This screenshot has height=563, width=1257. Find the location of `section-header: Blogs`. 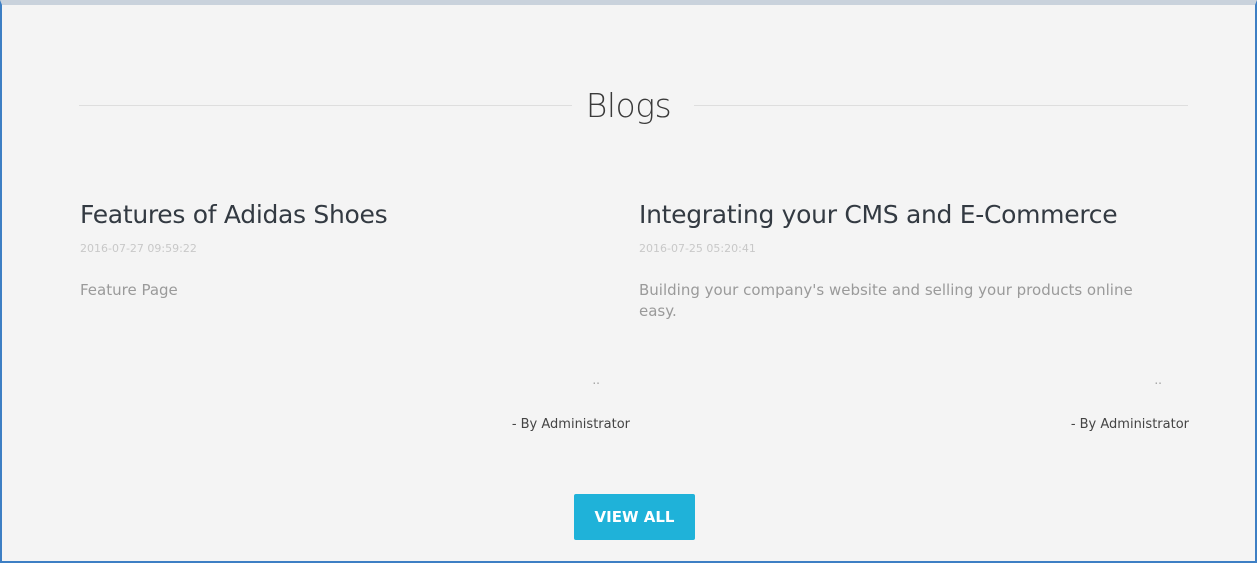

section-header: Blogs is located at coordinates (628, 106).